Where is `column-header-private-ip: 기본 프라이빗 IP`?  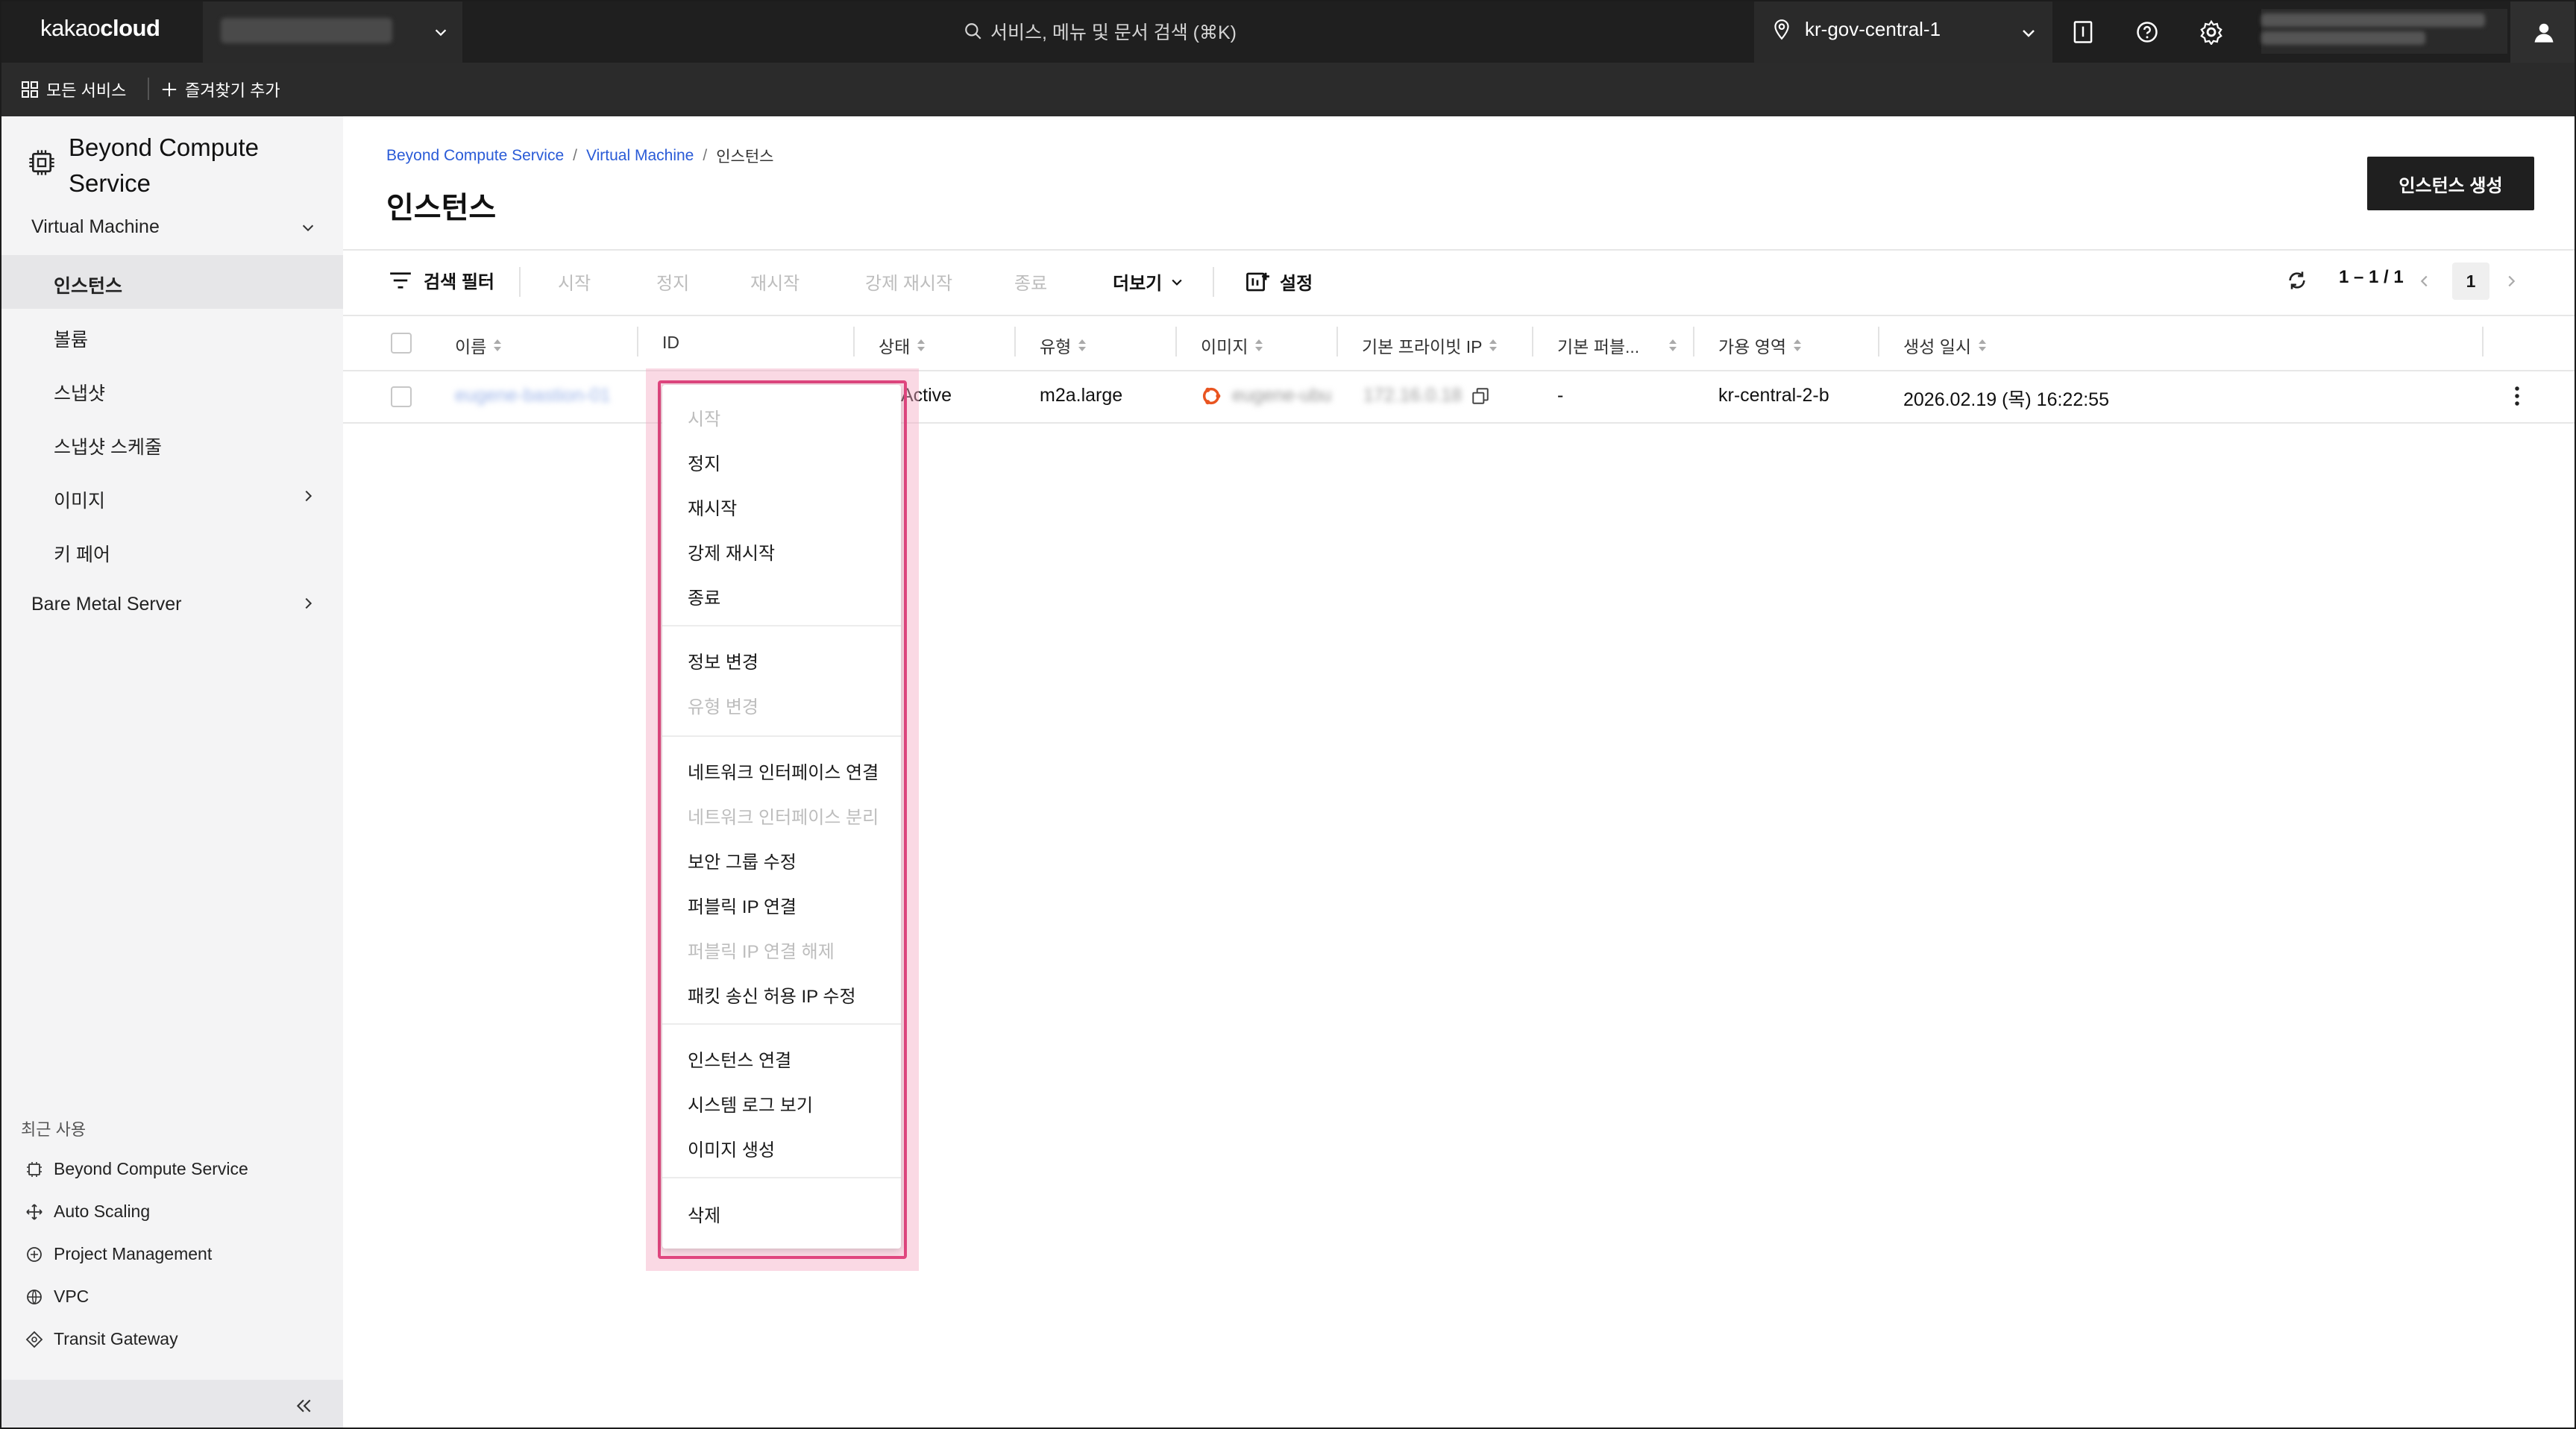 column-header-private-ip: 기본 프라이빗 IP is located at coordinates (1430, 345).